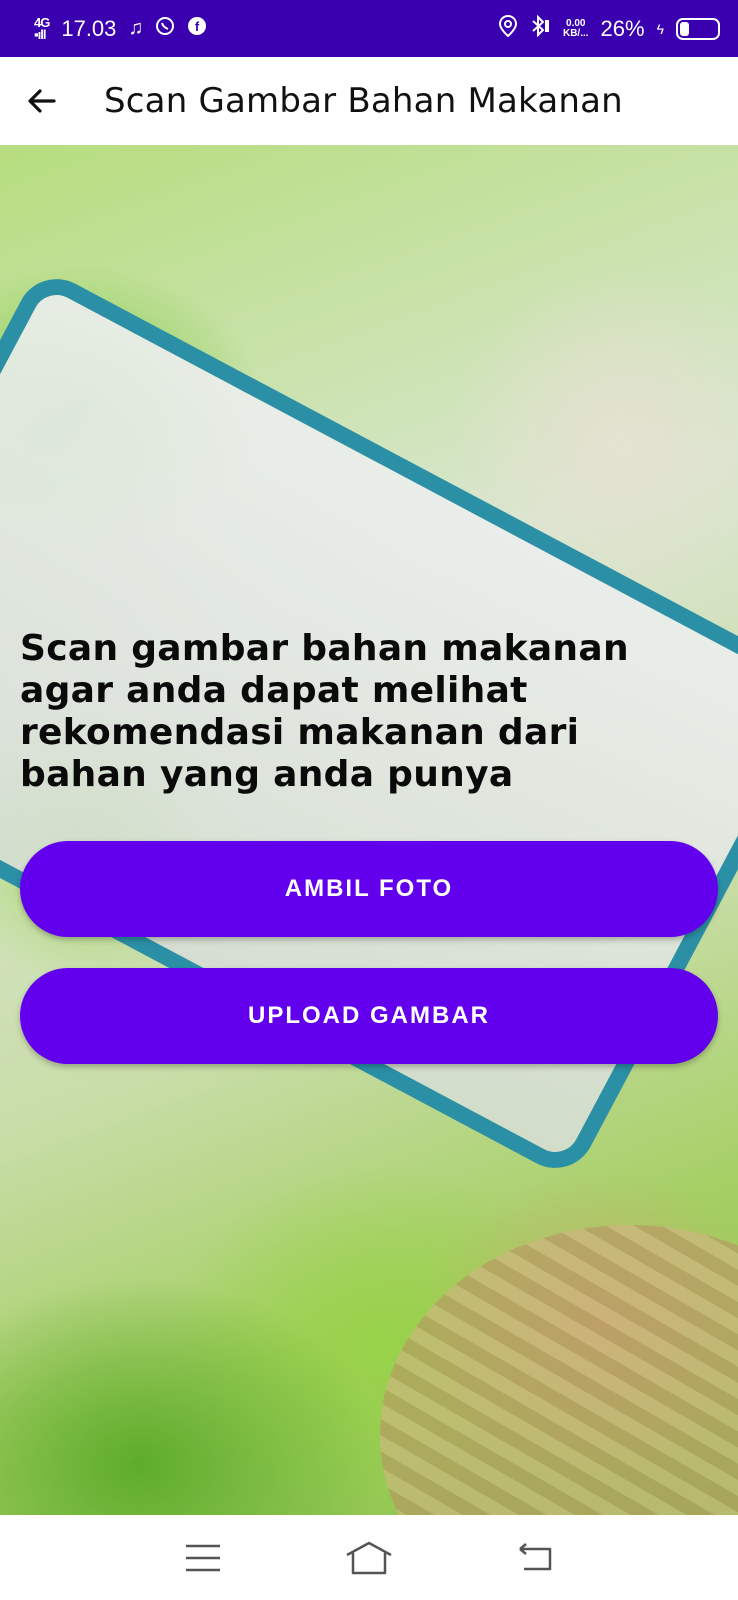  Describe the element at coordinates (89, 28) in the screenshot. I see `status-time: 17.03` at that location.